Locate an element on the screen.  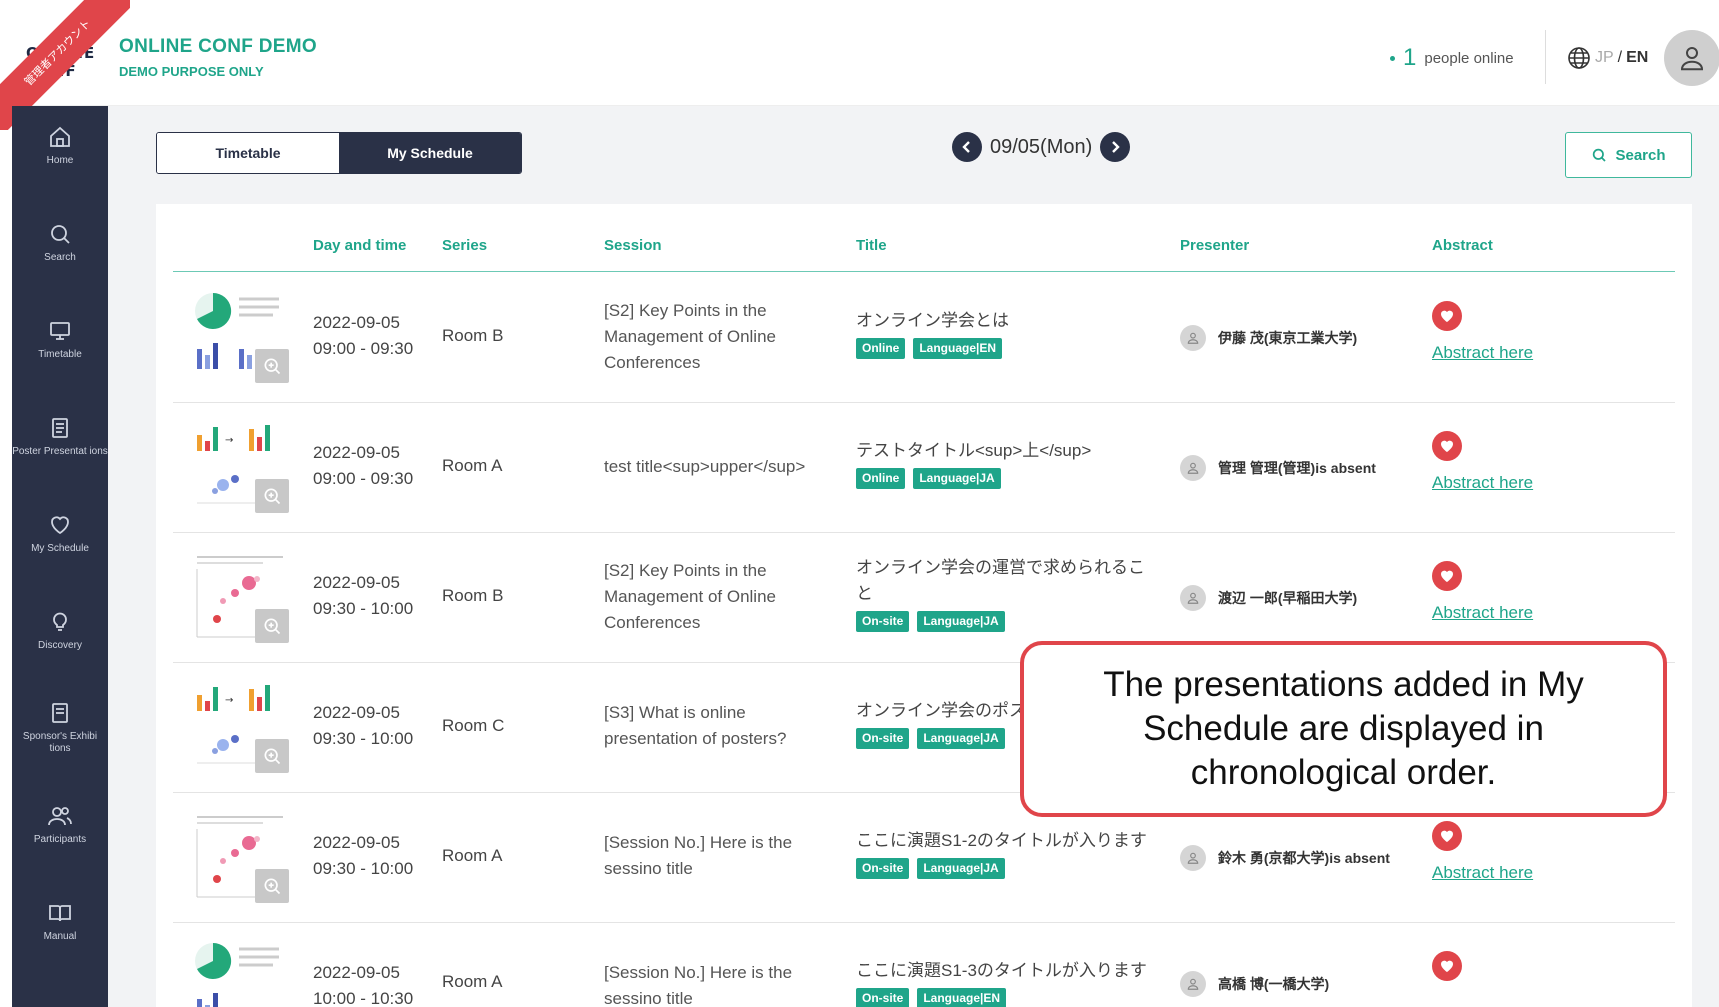
prev-date-button is located at coordinates (967, 147).